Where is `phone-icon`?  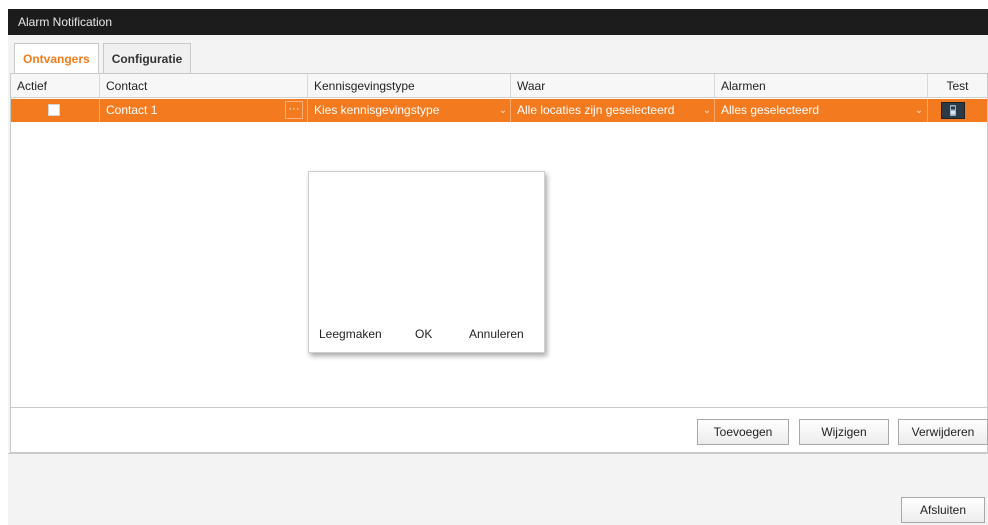
phone-icon is located at coordinates (953, 110).